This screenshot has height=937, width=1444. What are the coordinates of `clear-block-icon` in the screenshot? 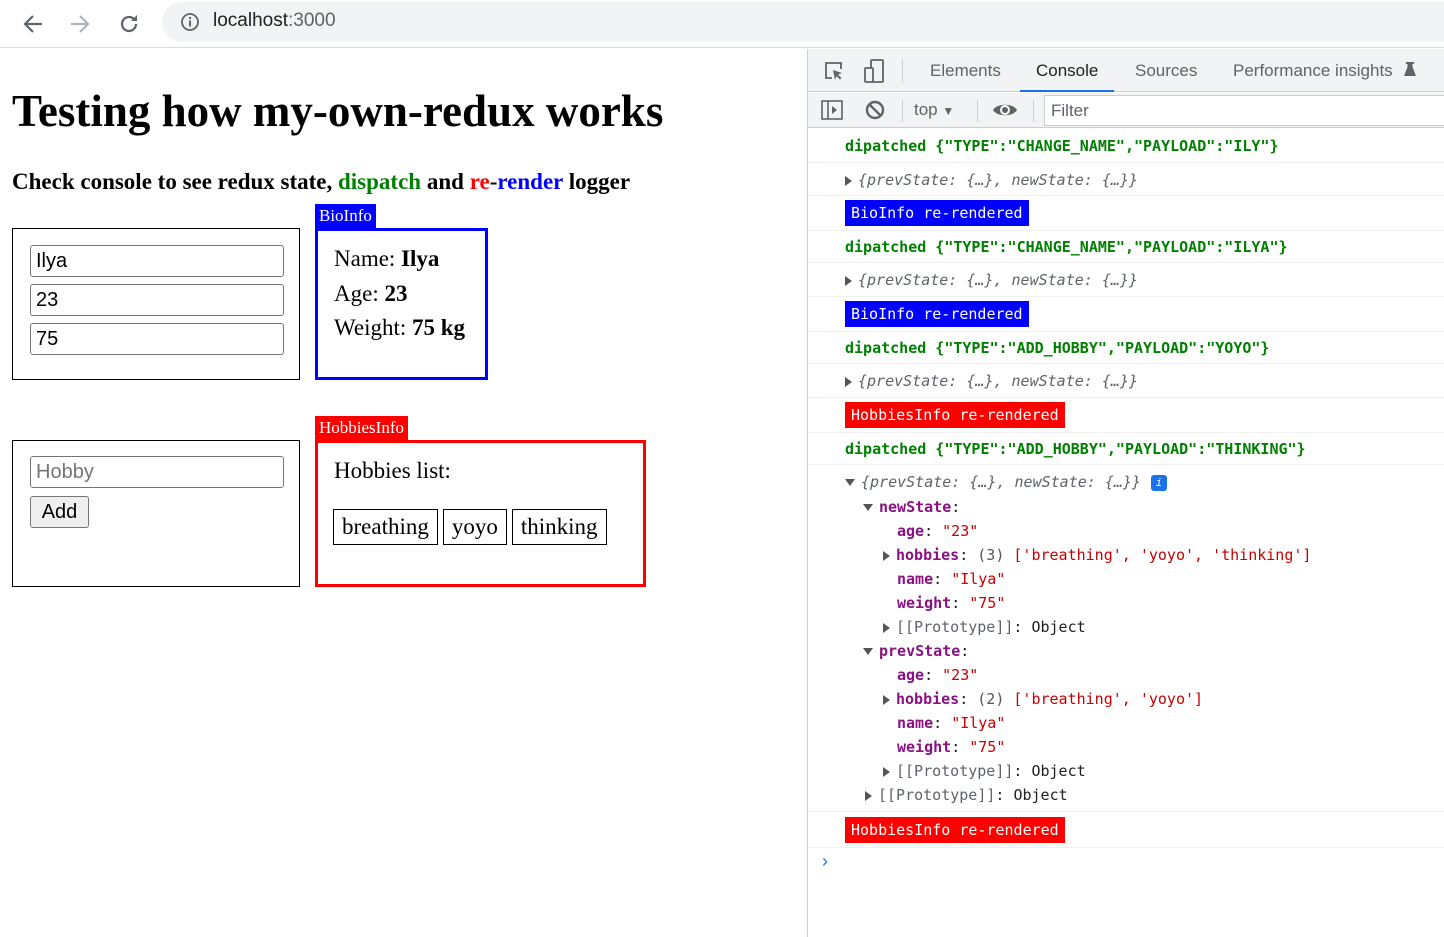 It's located at (875, 110).